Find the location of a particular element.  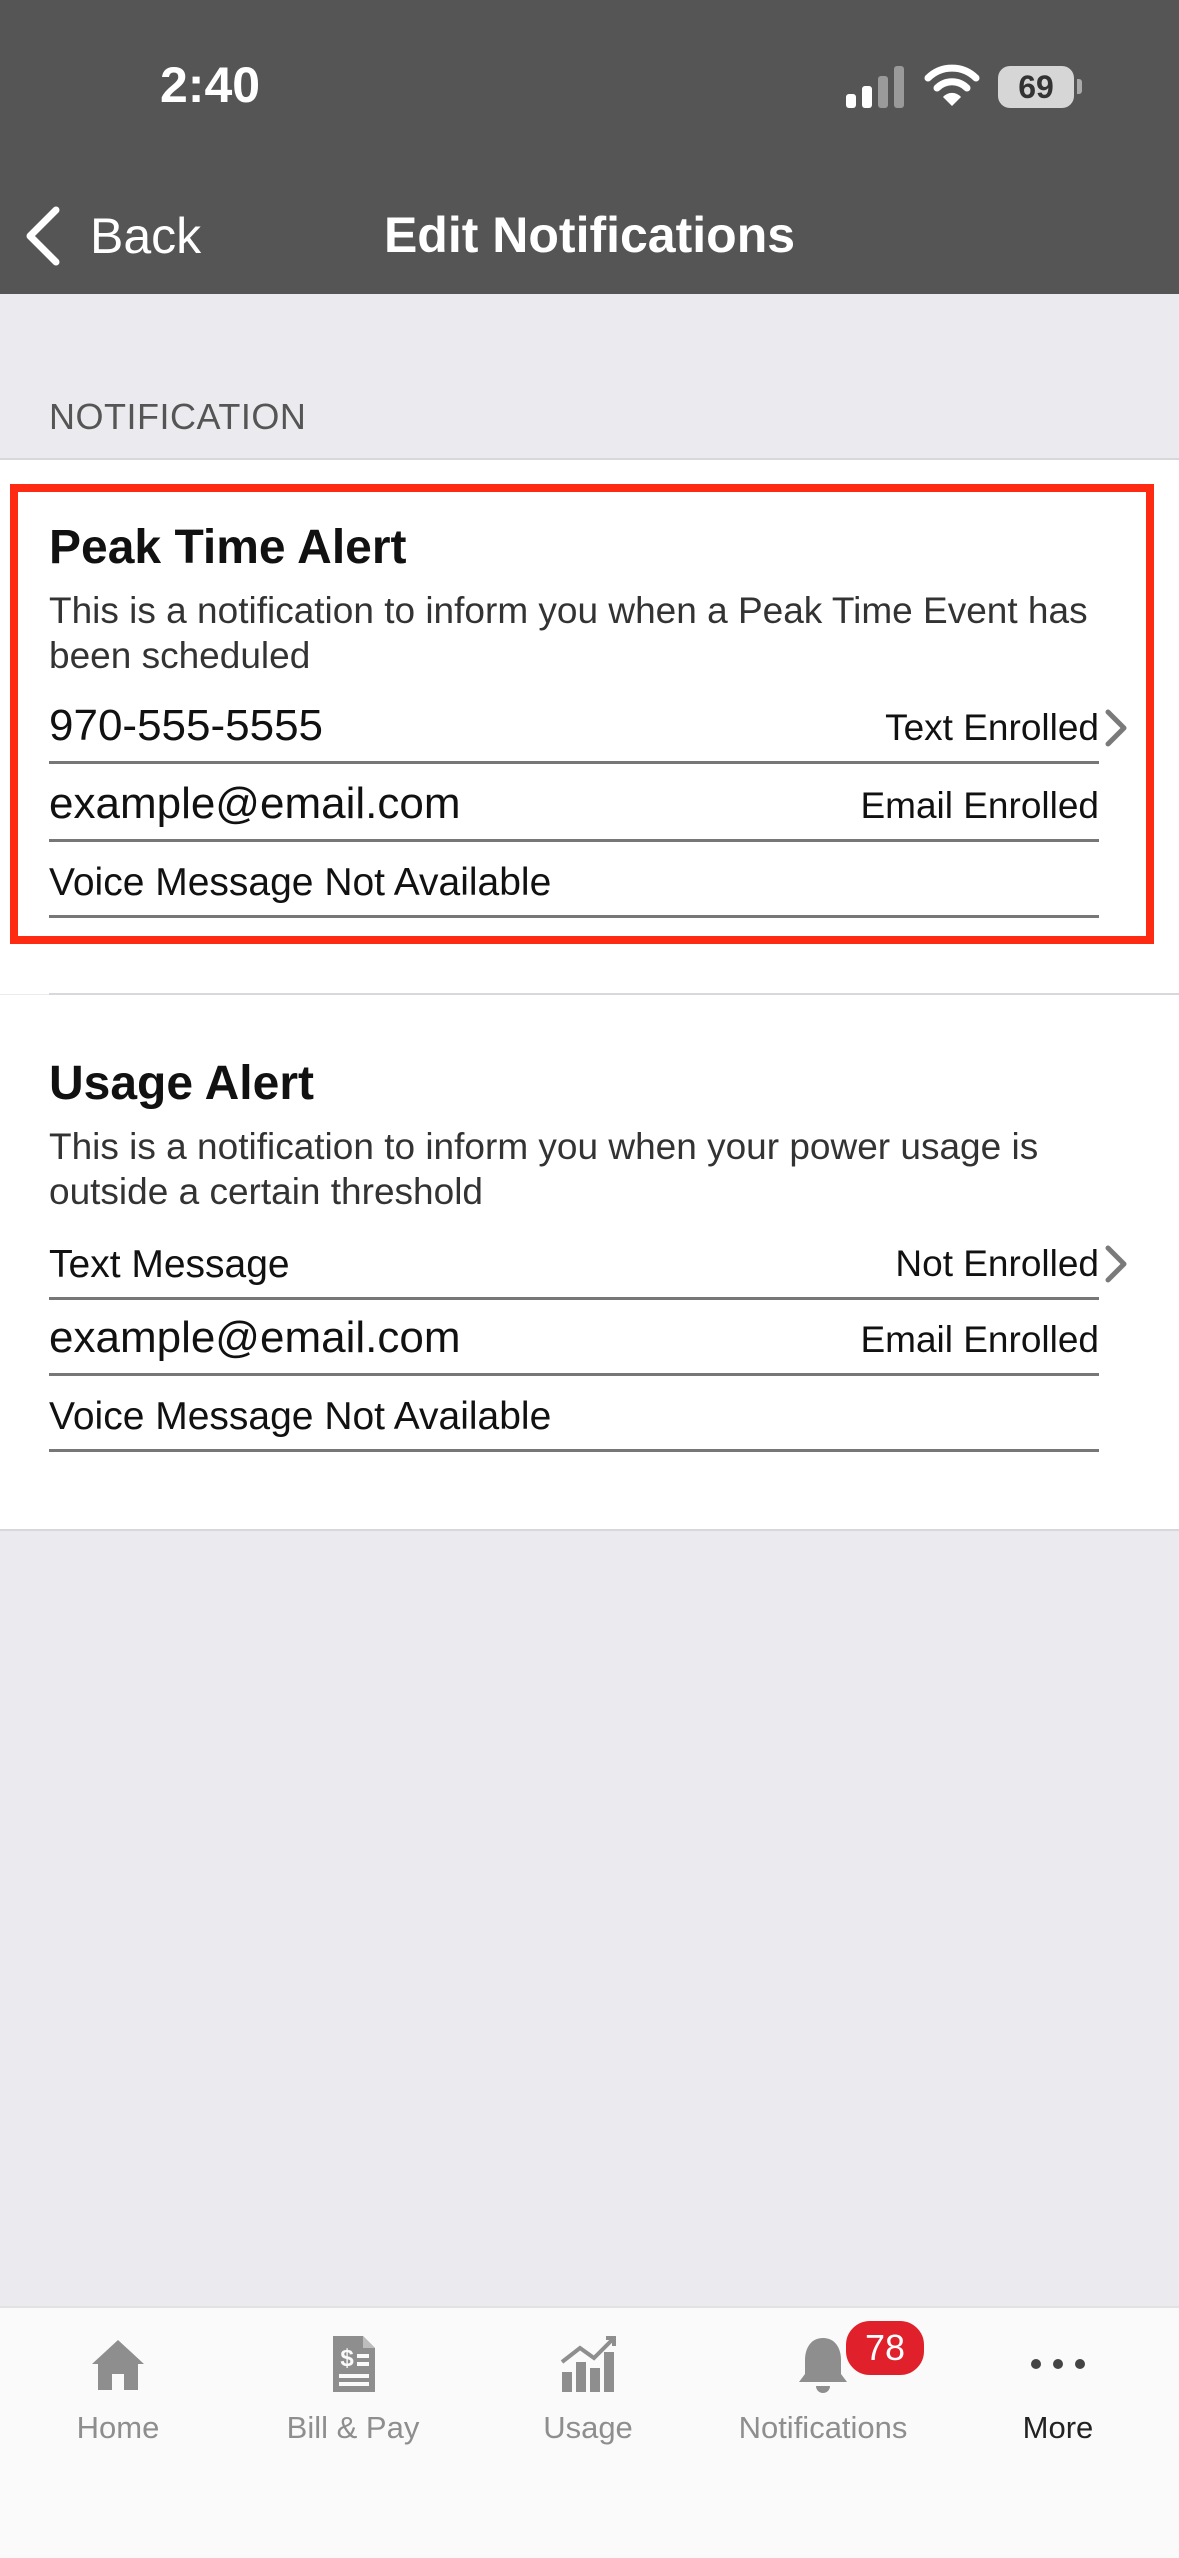

status-bar: 2:40 69 is located at coordinates (589, 88).